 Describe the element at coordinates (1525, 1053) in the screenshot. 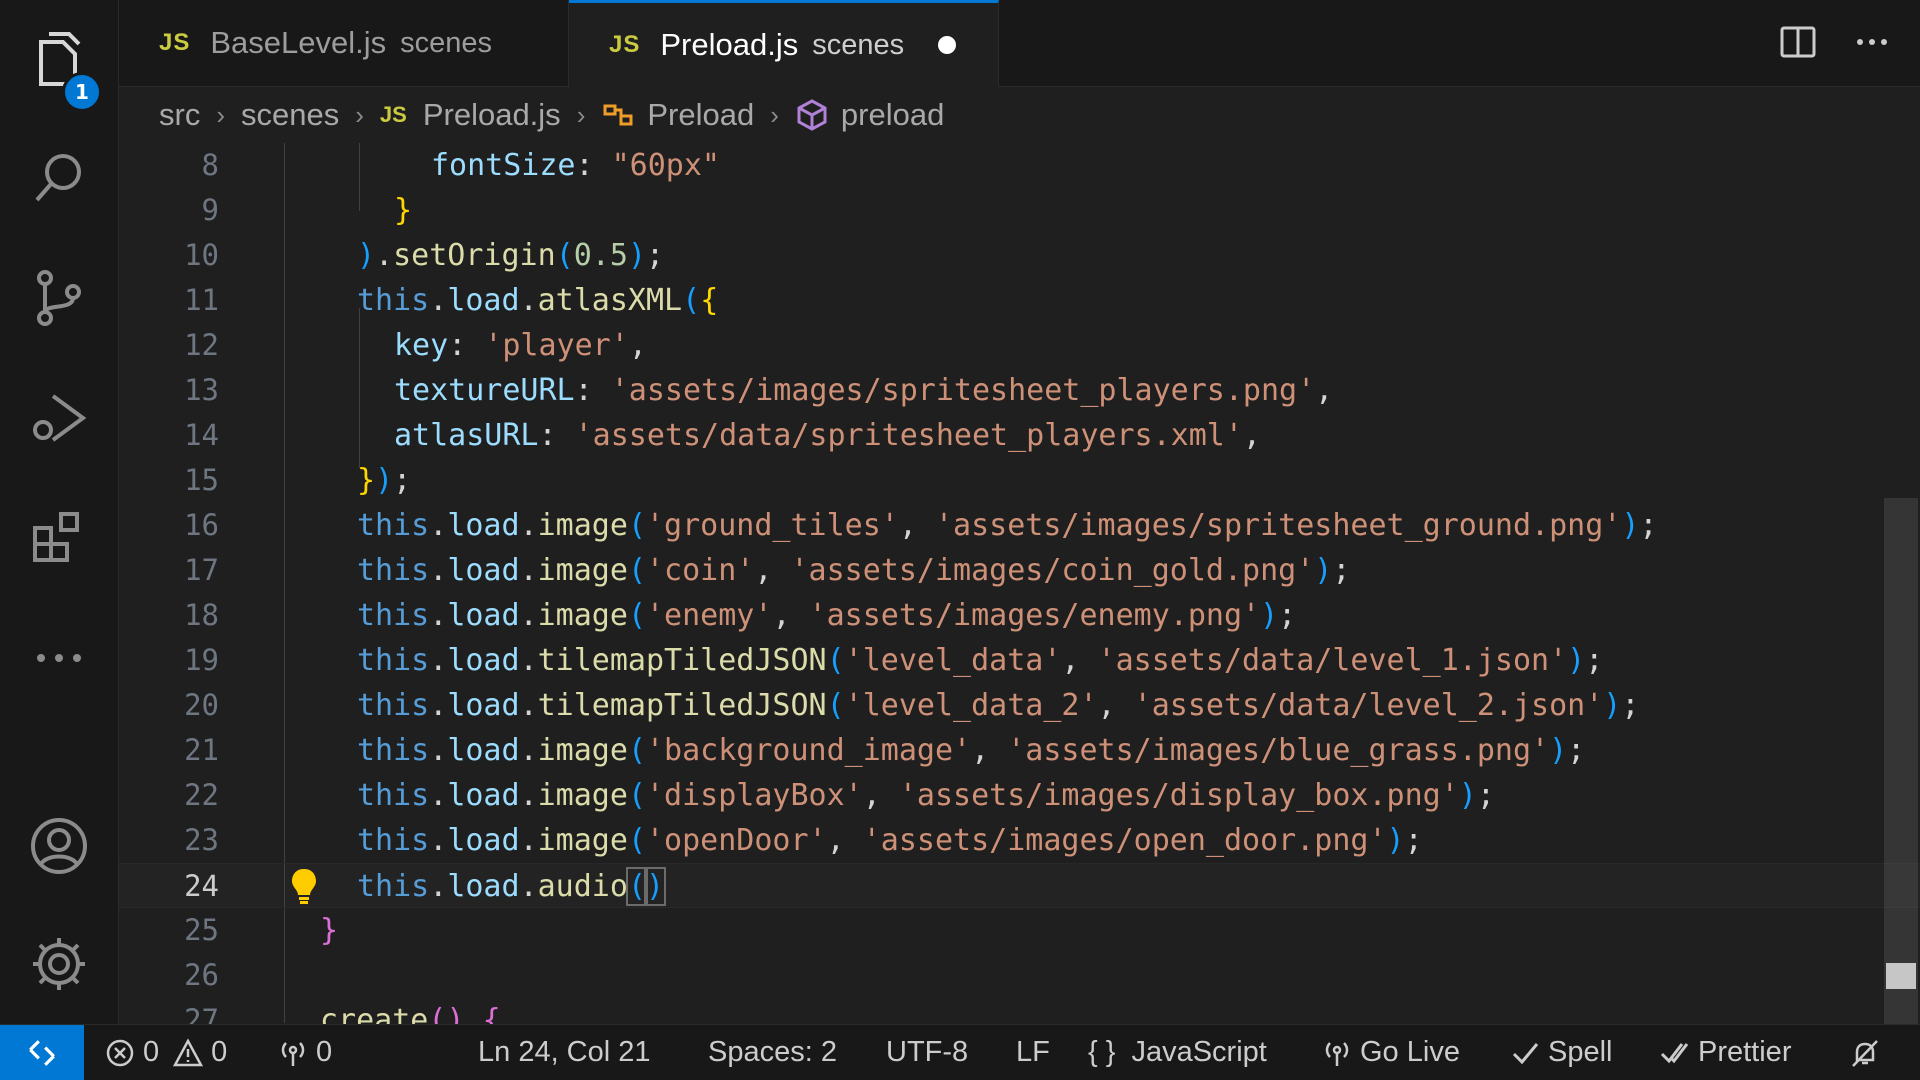

I see `check-icon` at that location.